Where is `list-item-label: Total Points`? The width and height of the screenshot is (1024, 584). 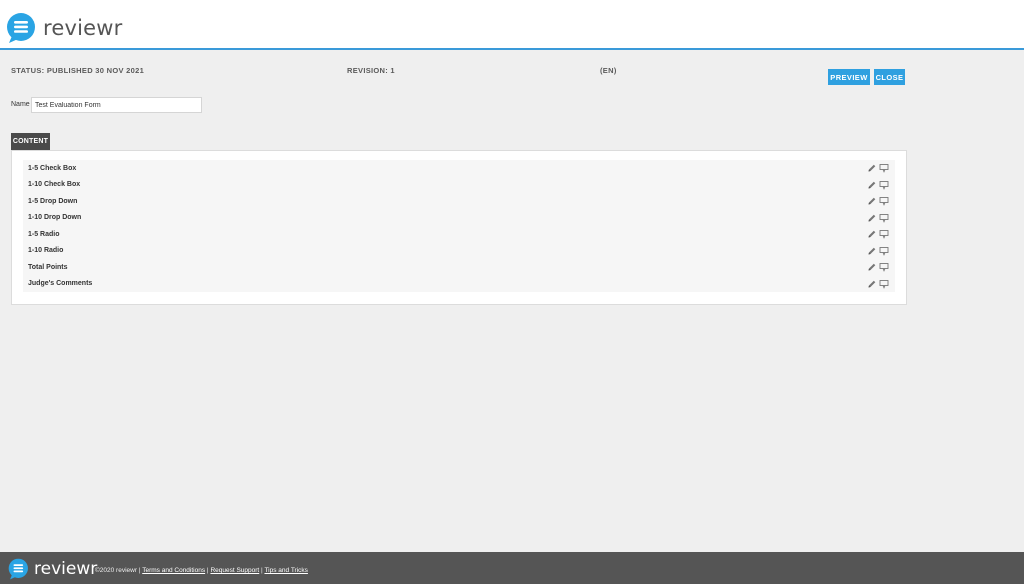 list-item-label: Total Points is located at coordinates (48, 267).